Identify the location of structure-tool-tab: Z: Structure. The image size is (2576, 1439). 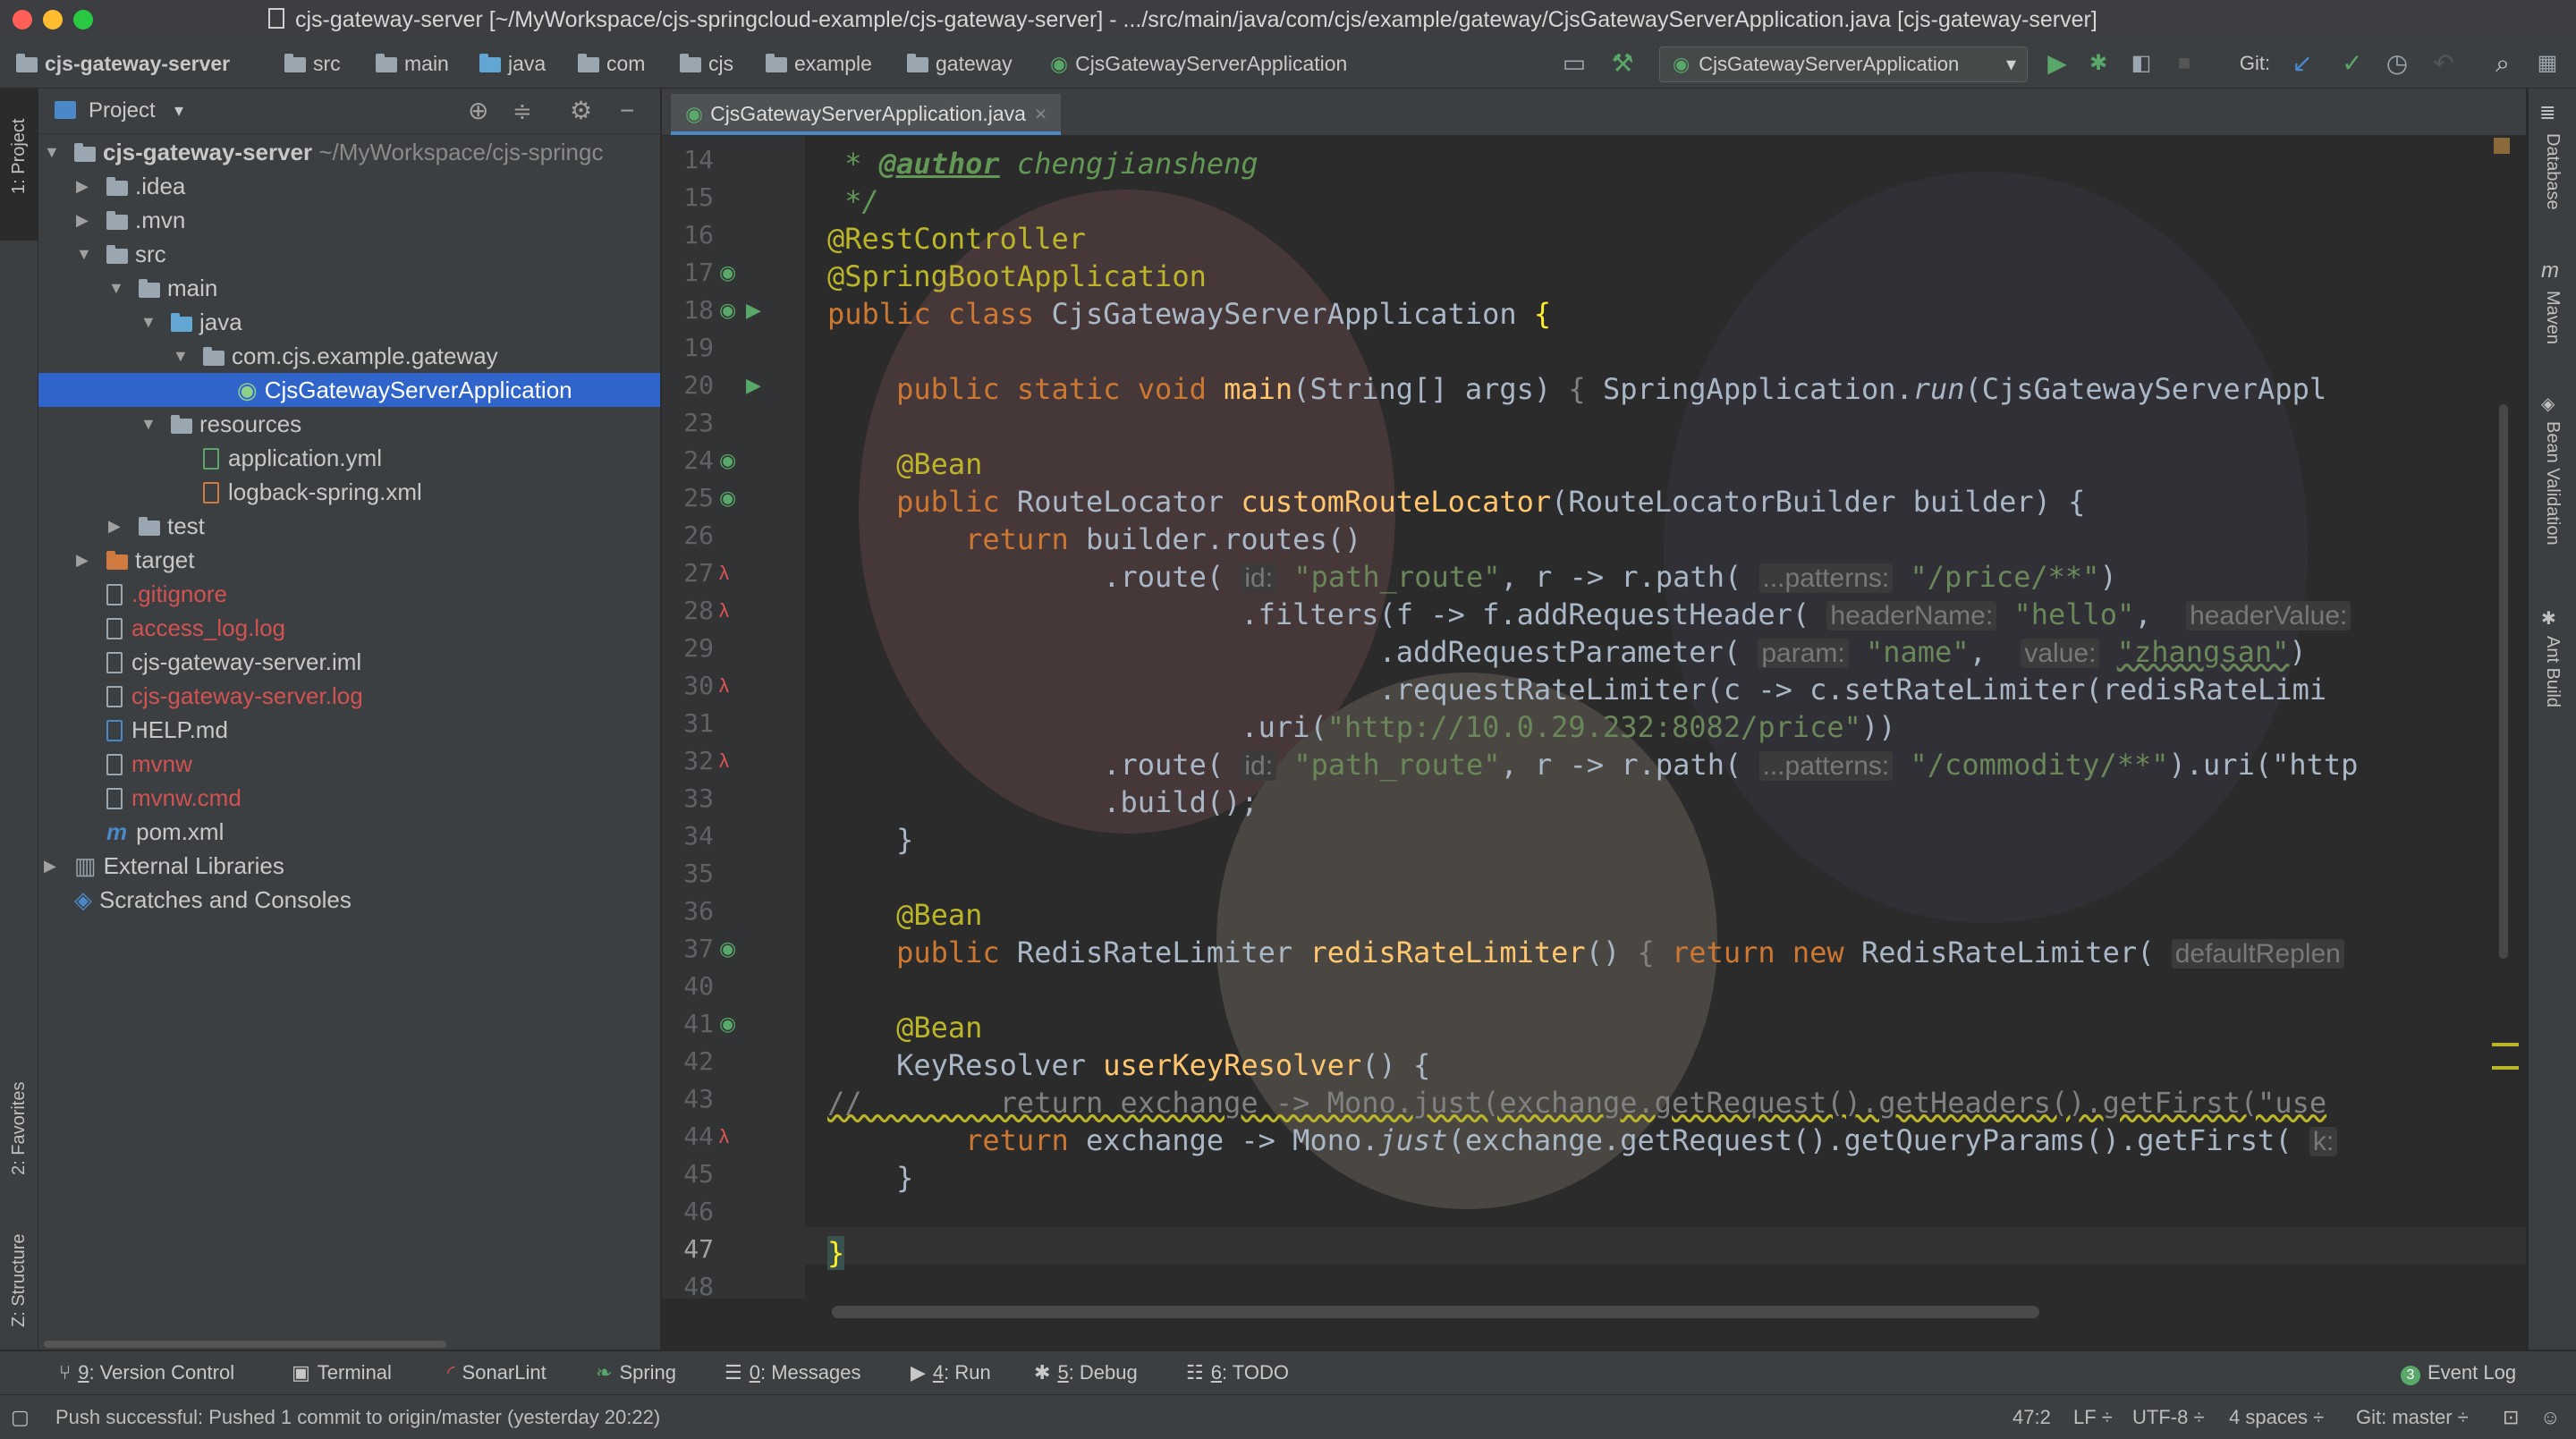
(19, 1278).